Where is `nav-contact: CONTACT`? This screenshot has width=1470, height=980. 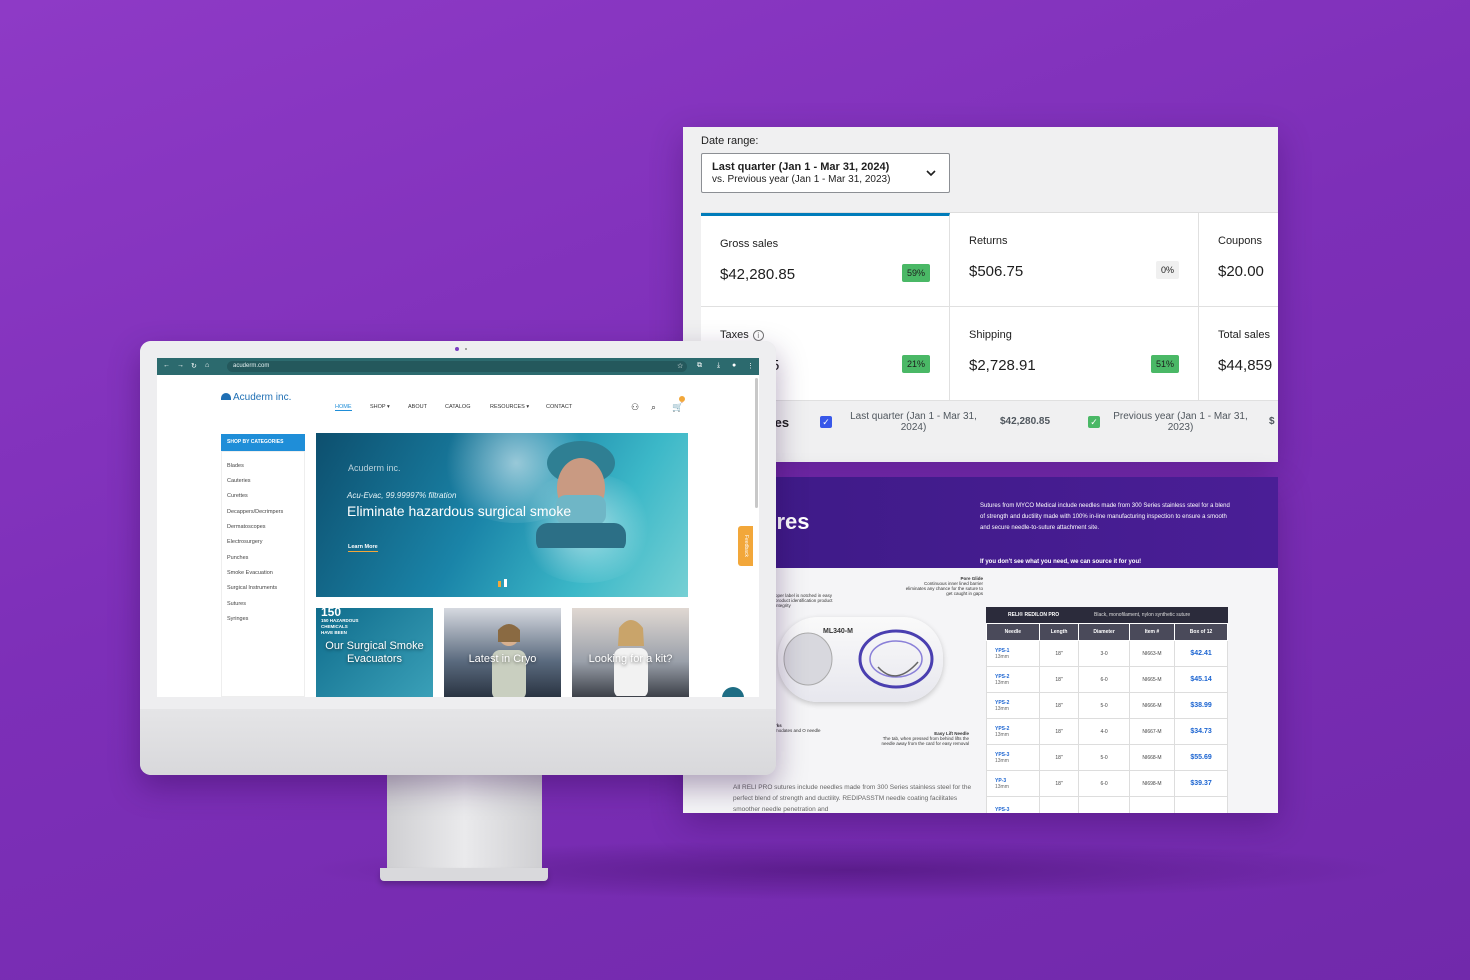
nav-contact: CONTACT is located at coordinates (559, 407).